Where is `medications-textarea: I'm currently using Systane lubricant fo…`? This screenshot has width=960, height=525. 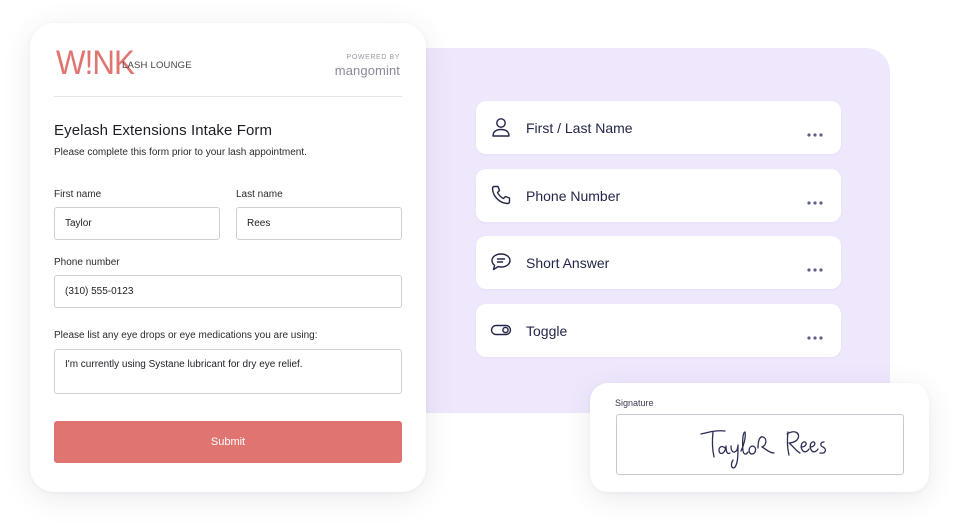 medications-textarea: I'm currently using Systane lubricant fo… is located at coordinates (228, 371).